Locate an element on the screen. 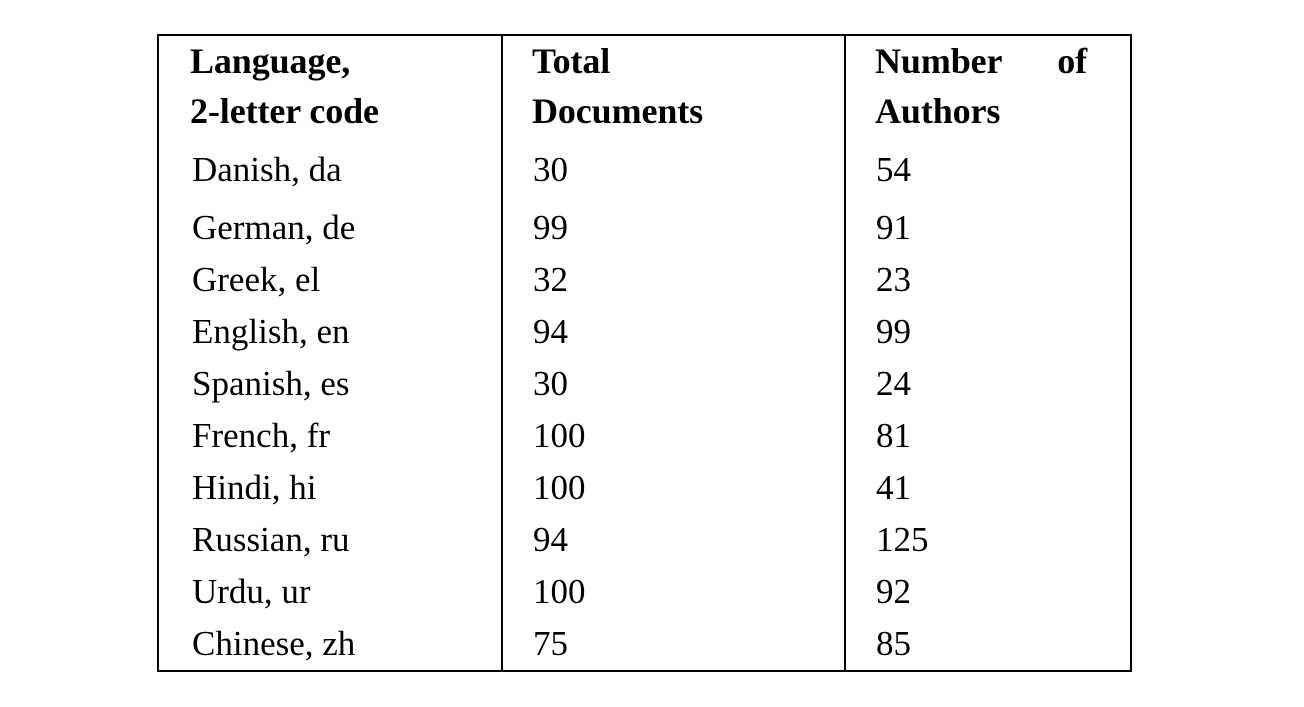  cell-number-of-authors: 92 is located at coordinates (987, 592).